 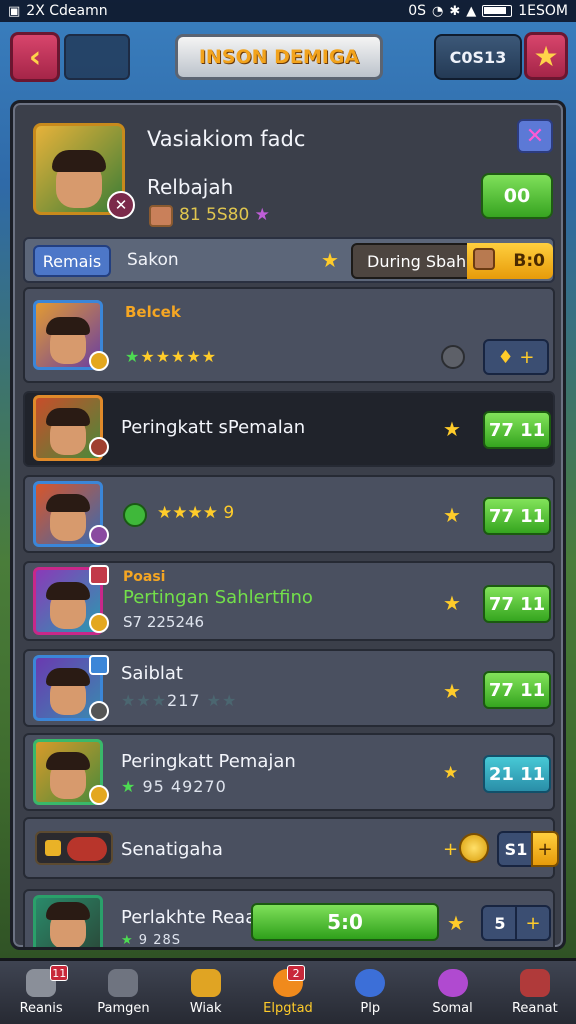 What do you see at coordinates (123, 983) in the screenshot?
I see `shield-icon` at bounding box center [123, 983].